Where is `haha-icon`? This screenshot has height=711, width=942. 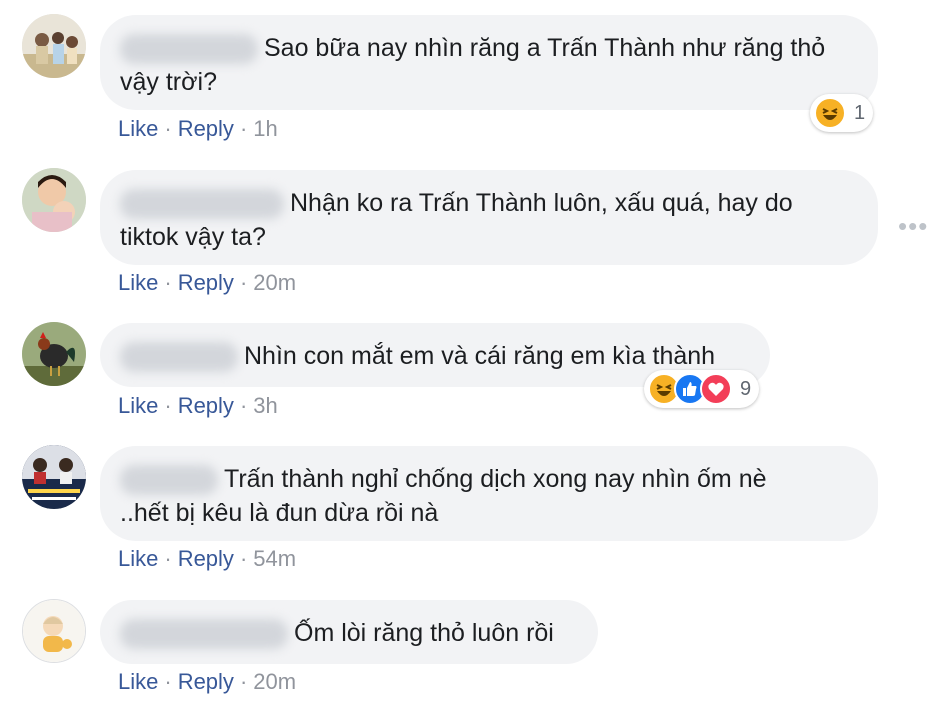 haha-icon is located at coordinates (830, 113).